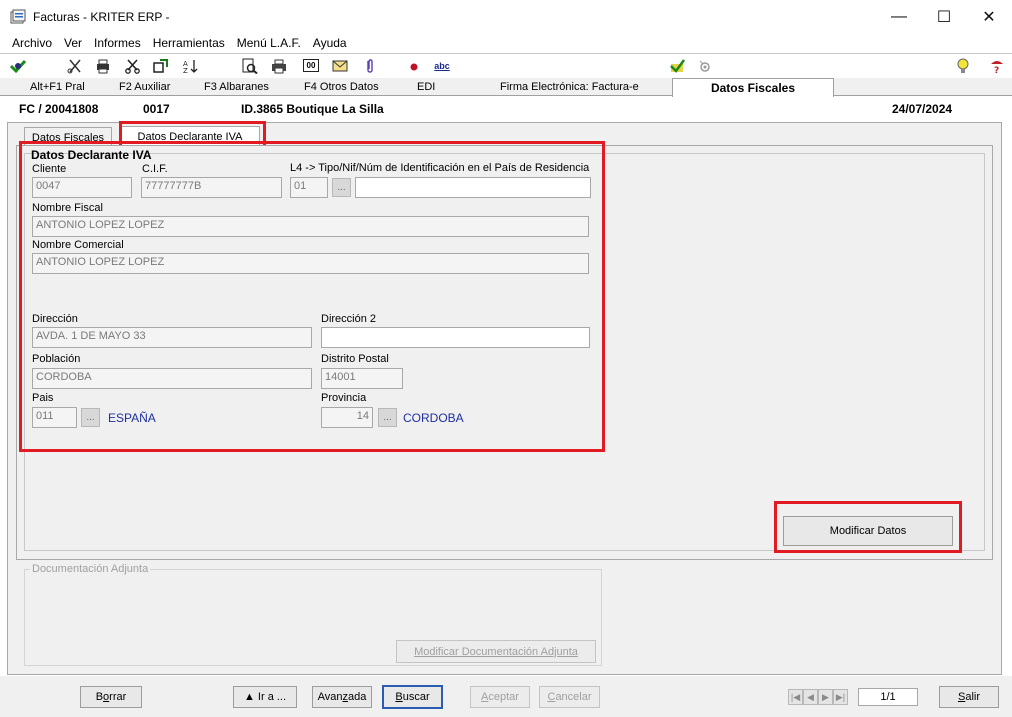  I want to click on printer-icon, so click(279, 66).